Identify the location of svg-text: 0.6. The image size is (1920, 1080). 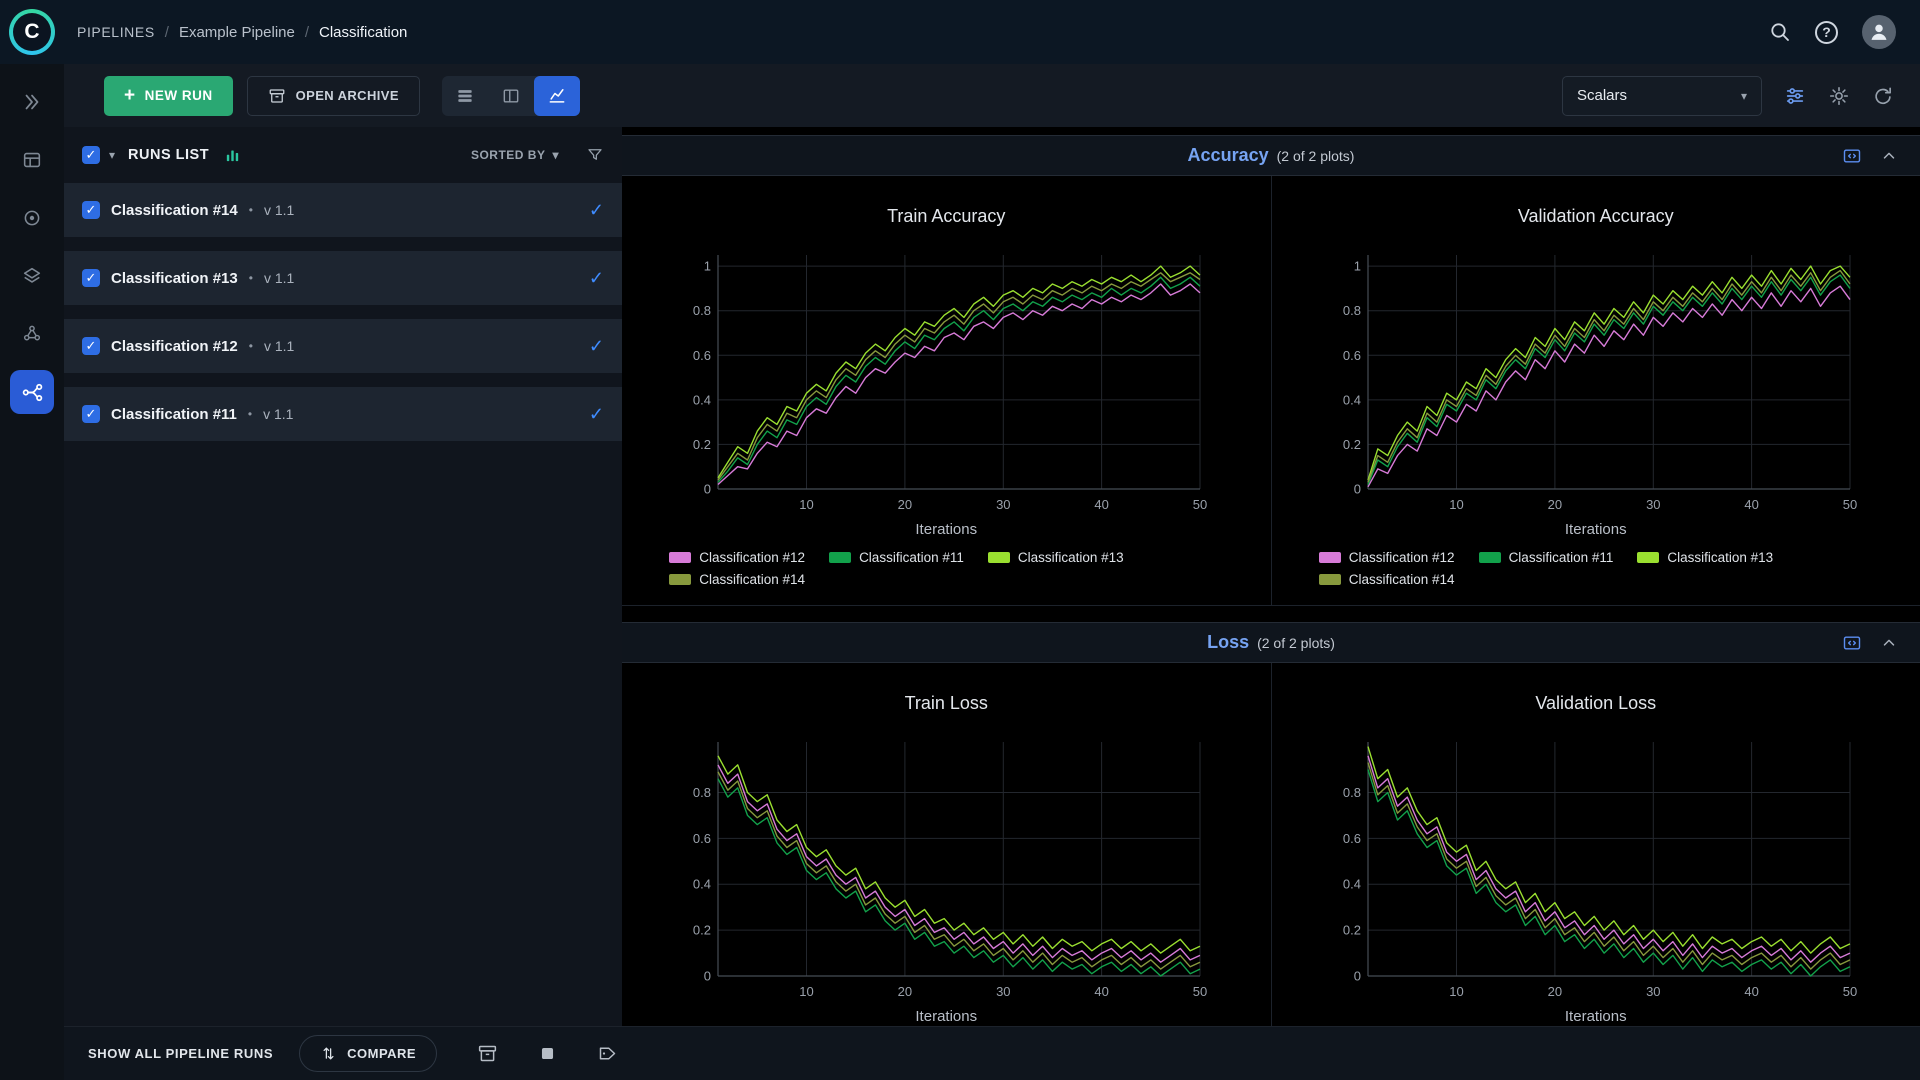
(1352, 355).